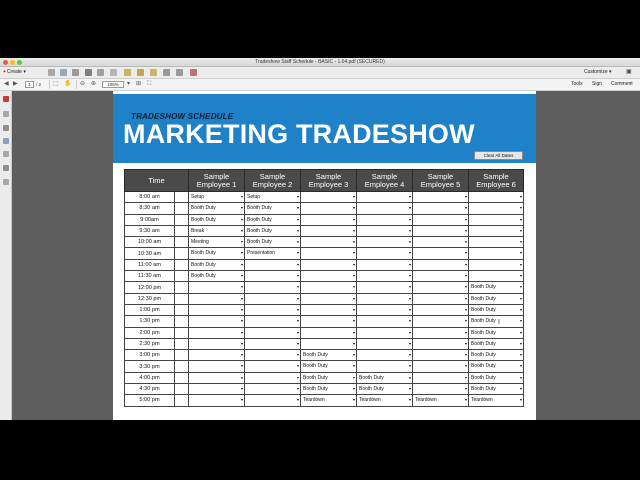 Image resolution: width=640 pixels, height=480 pixels. I want to click on customize-button: Customize ▾, so click(598, 72).